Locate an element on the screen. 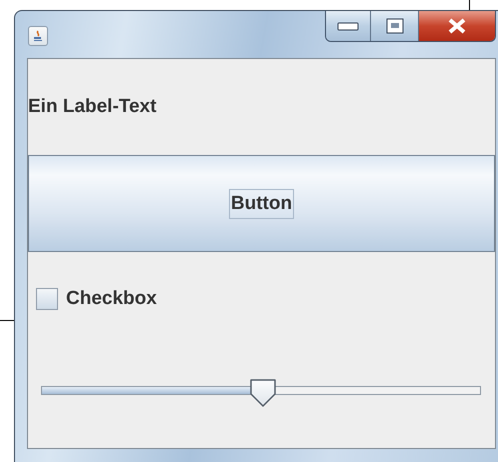  maximize-icon is located at coordinates (395, 26).